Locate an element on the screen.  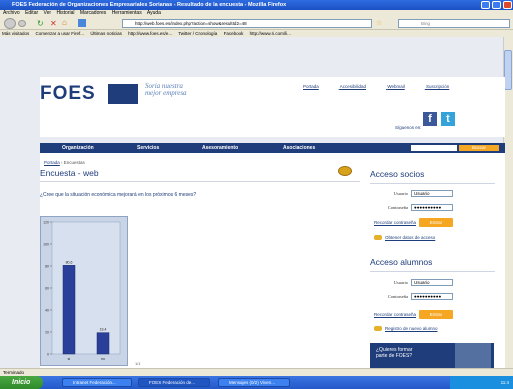
alumni-recover-link: Recordar contraseña is located at coordinates (395, 314).